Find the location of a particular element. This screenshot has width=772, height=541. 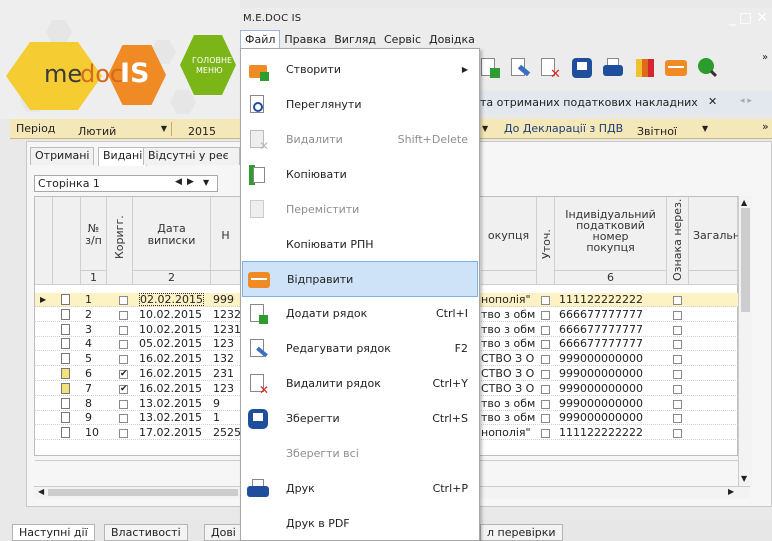

scroll-right-icon: ▶ is located at coordinates (731, 491).